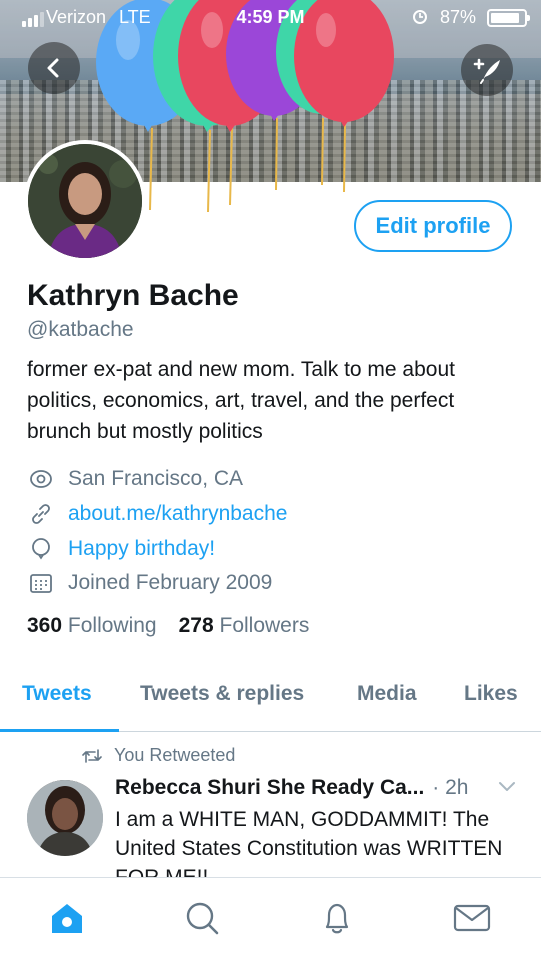 This screenshot has height=960, width=541. What do you see at coordinates (141, 549) in the screenshot?
I see `birthday-text: Happy birthday!` at bounding box center [141, 549].